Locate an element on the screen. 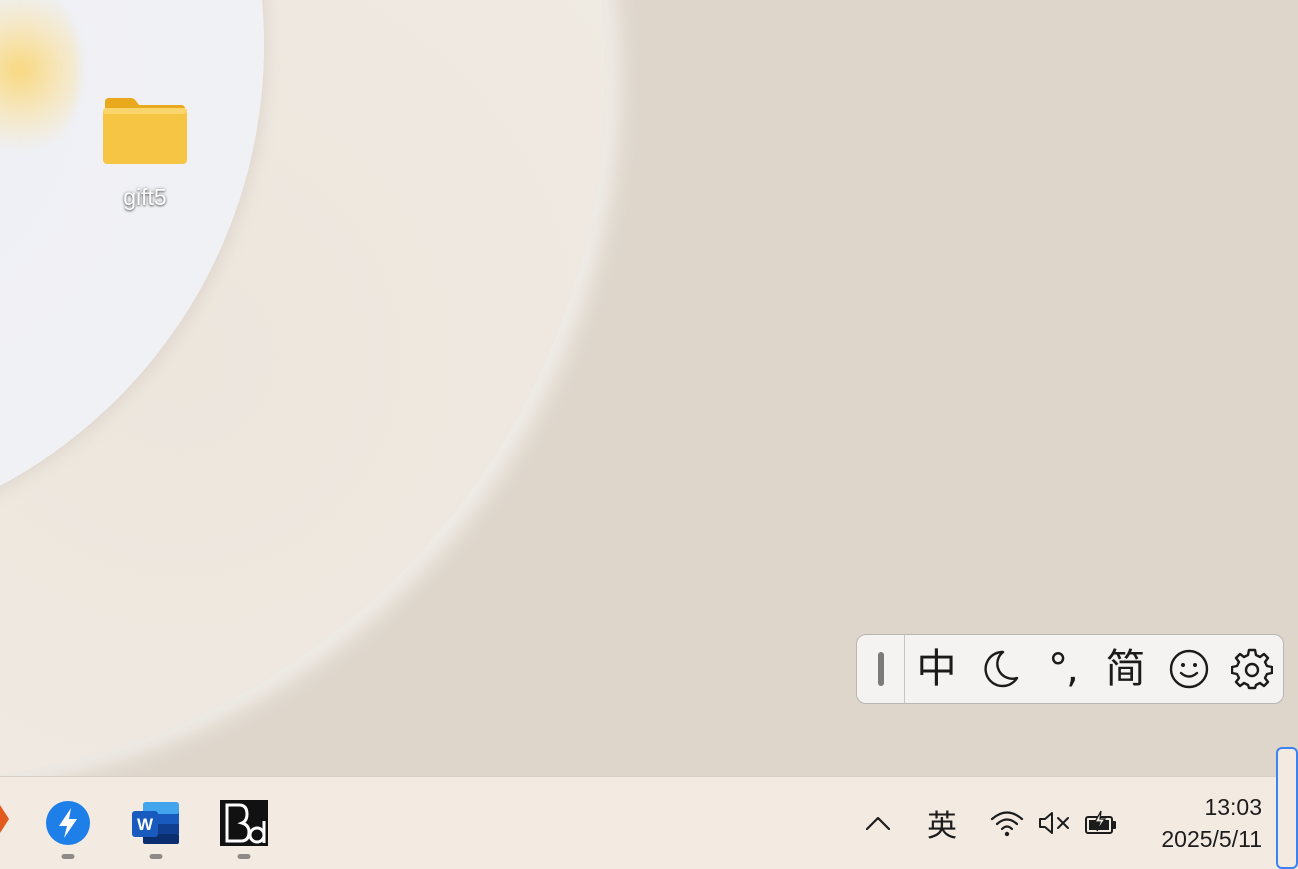 The width and height of the screenshot is (1298, 869). thunder-lightning-icon is located at coordinates (68, 823).